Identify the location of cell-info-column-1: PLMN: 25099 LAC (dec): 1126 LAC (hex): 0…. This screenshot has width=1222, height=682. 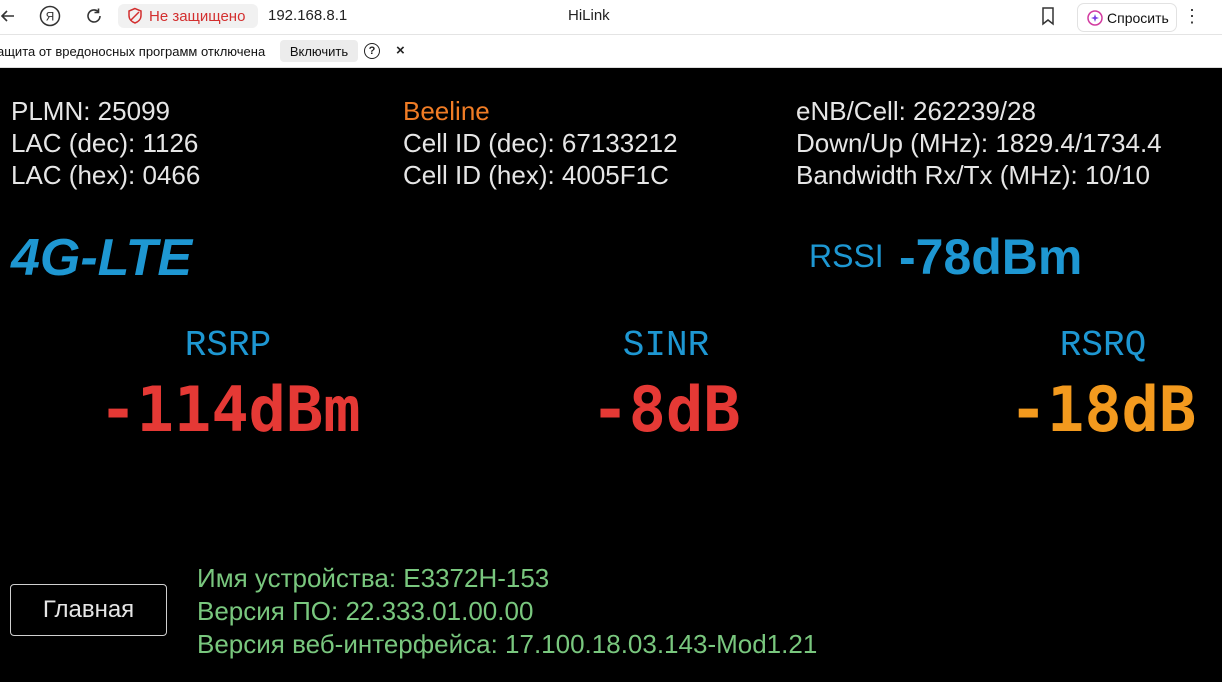
(105, 143).